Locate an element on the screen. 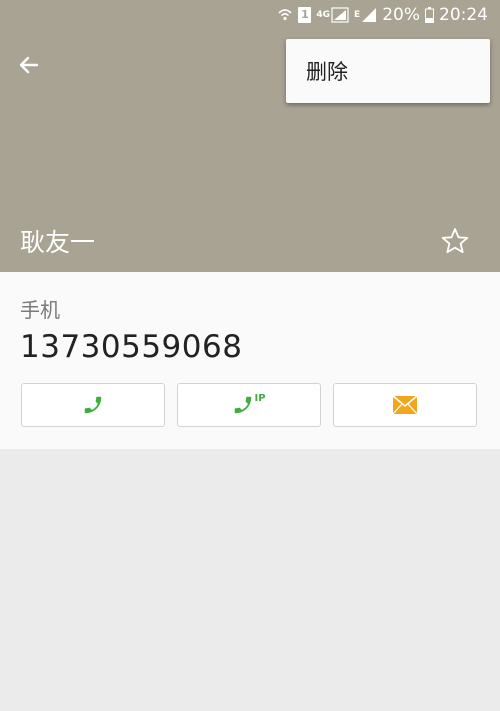 The height and width of the screenshot is (711, 500). back-button is located at coordinates (29, 65).